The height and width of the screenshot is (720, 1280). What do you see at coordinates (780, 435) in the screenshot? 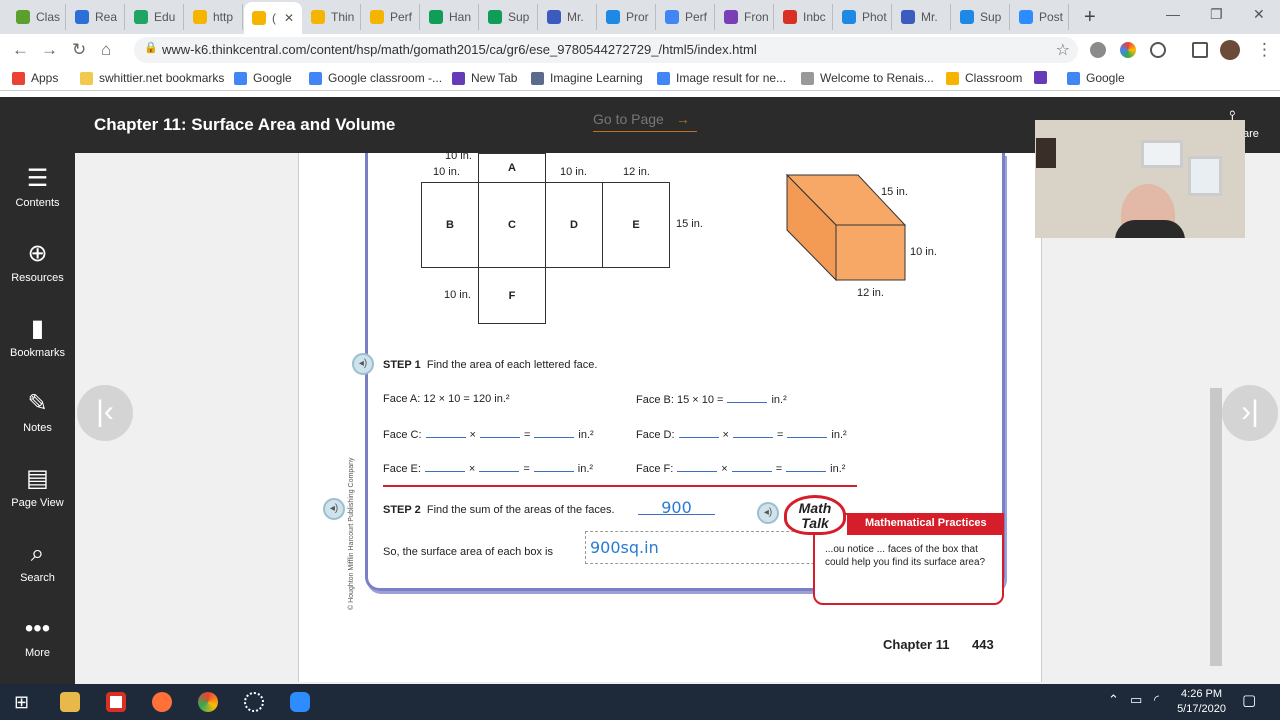
I see `equals-sign: =` at bounding box center [780, 435].